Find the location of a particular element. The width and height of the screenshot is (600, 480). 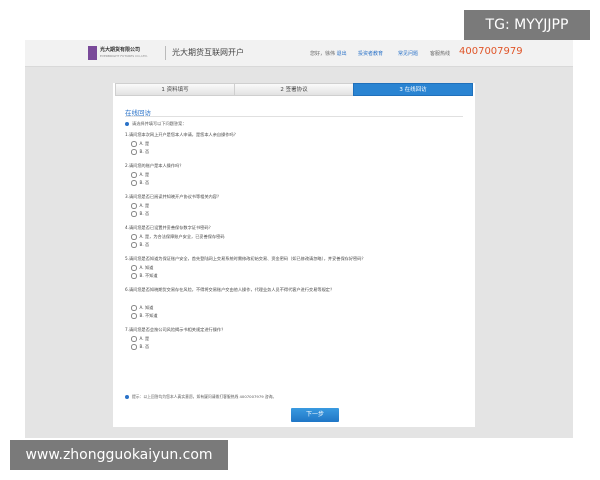

question-7: 7.请问您是否会按公司风险揭示书相关规定进行操作？ is located at coordinates (175, 329).